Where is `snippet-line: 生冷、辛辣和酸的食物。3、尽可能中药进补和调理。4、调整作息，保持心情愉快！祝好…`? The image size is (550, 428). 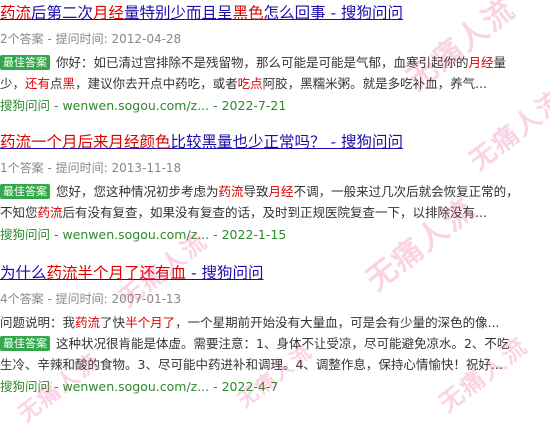 snippet-line: 生冷、辛辣和酸的食物。3、尽可能中药进补和调理。4、调整作息，保持心情愉快！祝好… is located at coordinates (274, 364).